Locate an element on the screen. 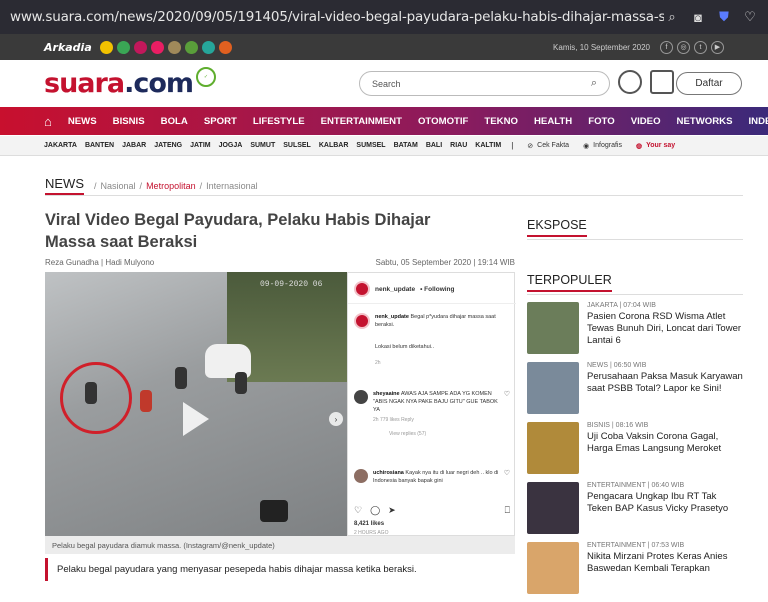  terpopuler-heading: TERPOPULER is located at coordinates (569, 282).